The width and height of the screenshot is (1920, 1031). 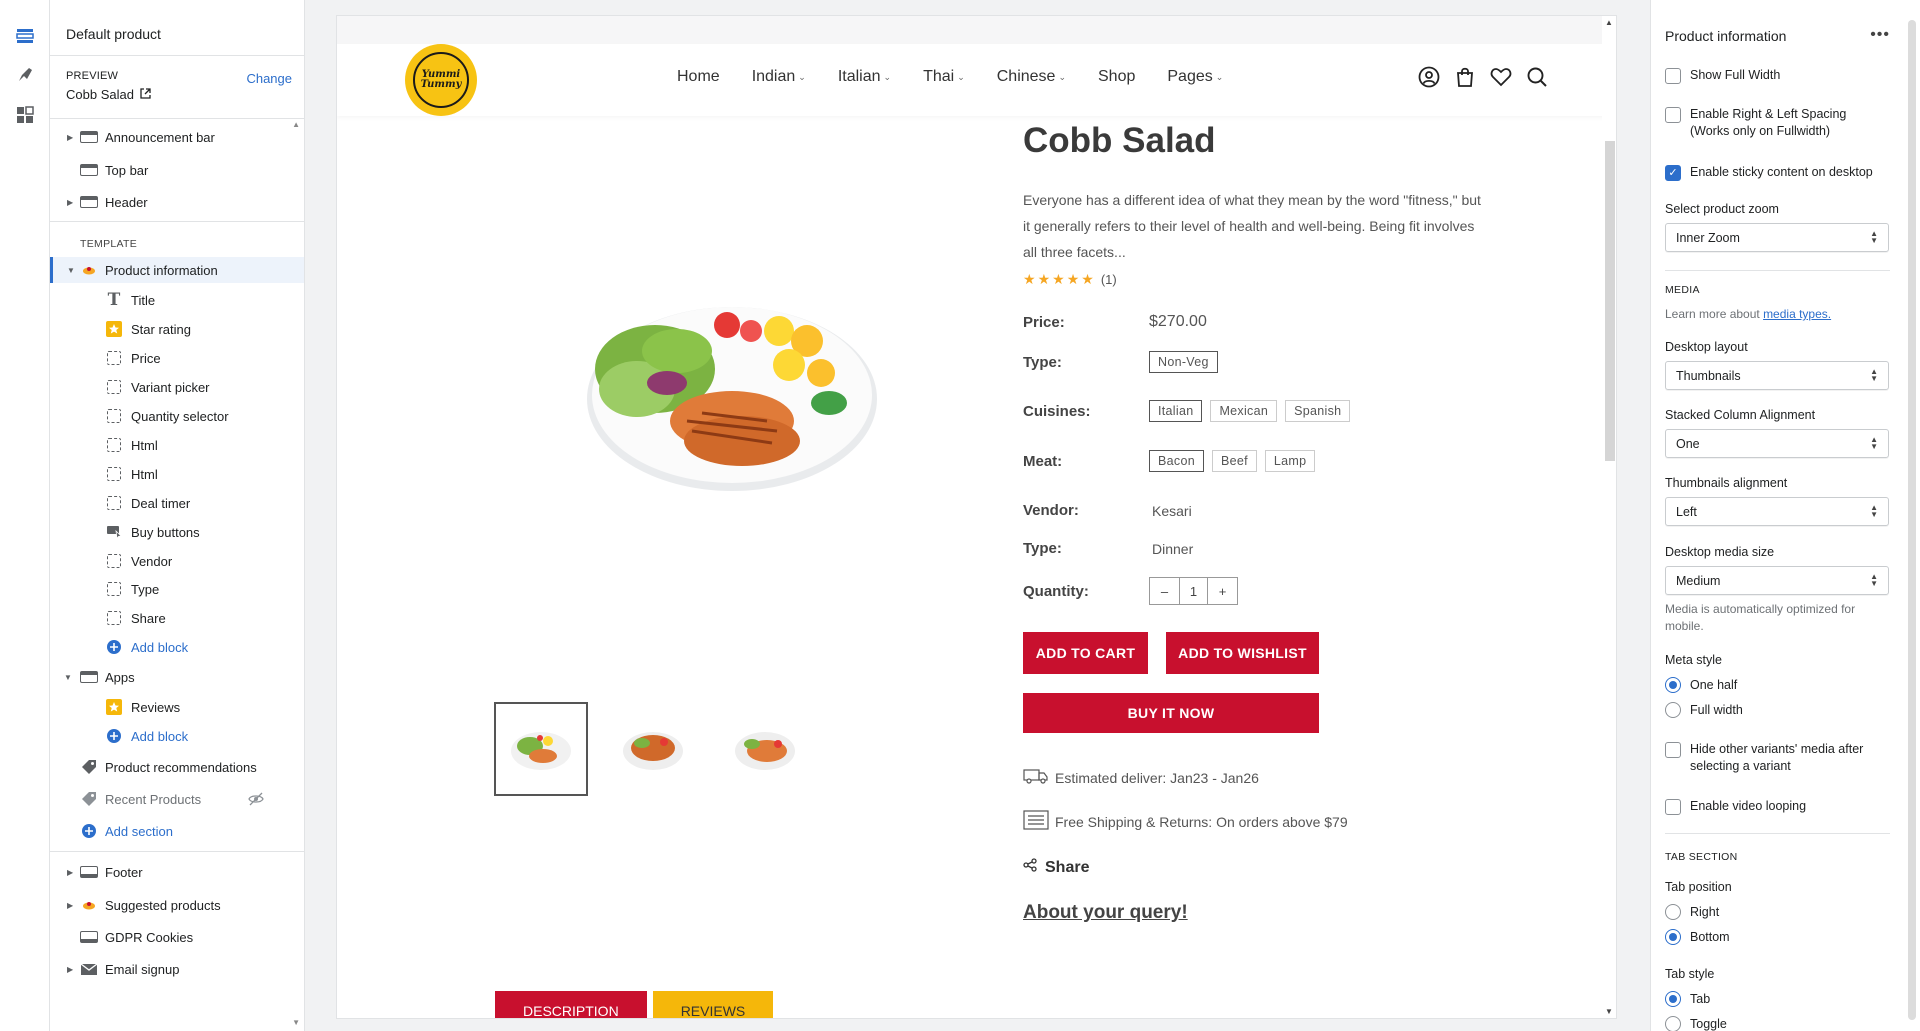 I want to click on block-reviews: Reviews, so click(x=177, y=707).